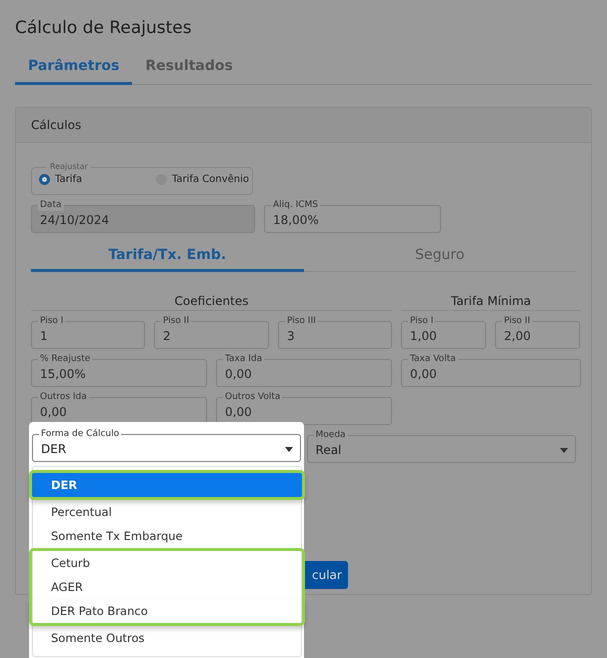 This screenshot has height=658, width=607. I want to click on dropdown-option: DER Pato Branco, so click(167, 612).